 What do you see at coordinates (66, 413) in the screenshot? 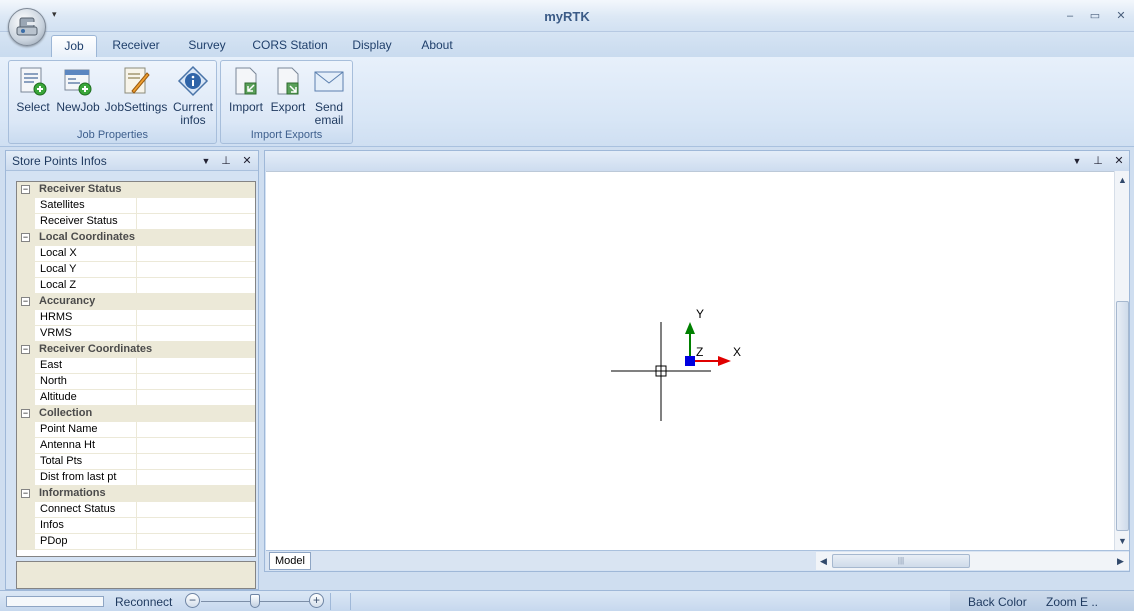
I see `category-label: Collection` at bounding box center [66, 413].